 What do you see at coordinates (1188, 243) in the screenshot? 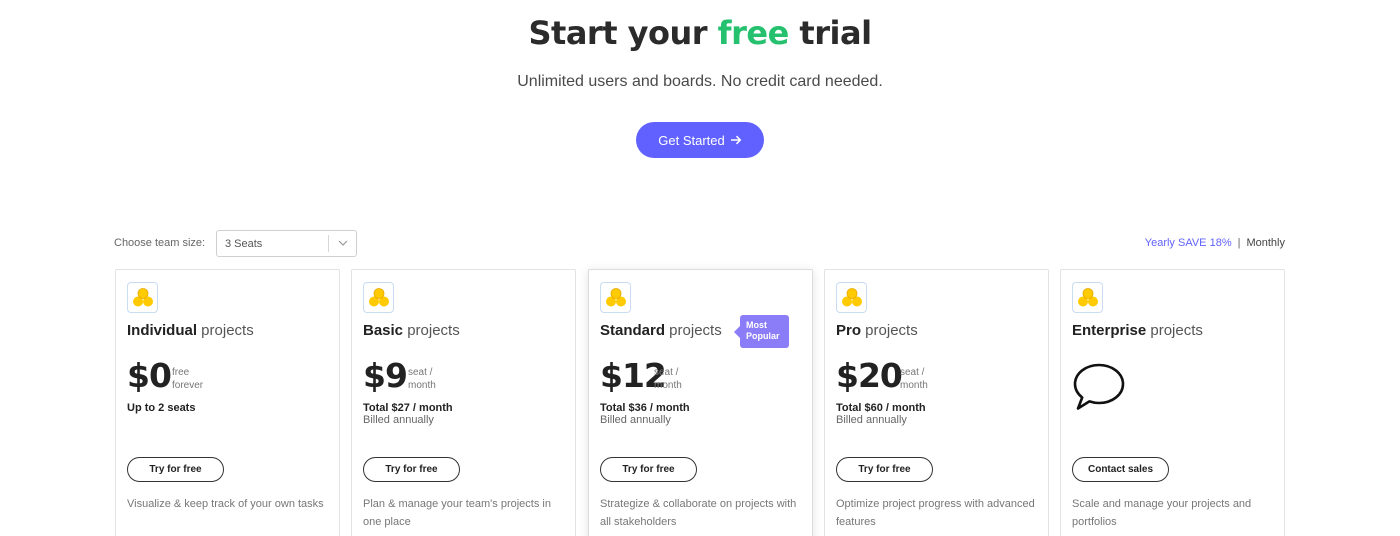
I see `billing-yearly-option: Yearly SAVE 18%` at bounding box center [1188, 243].